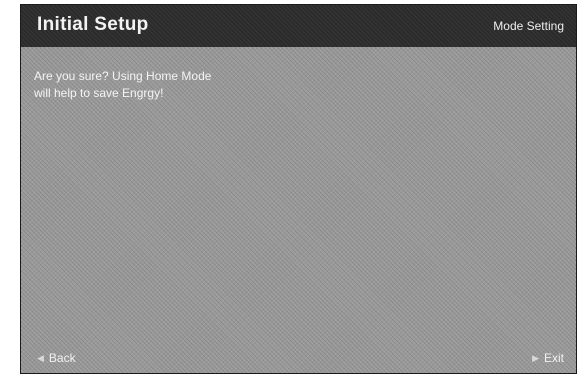 The image size is (586, 381). Describe the element at coordinates (62, 358) in the screenshot. I see `back-button-label: Back` at that location.